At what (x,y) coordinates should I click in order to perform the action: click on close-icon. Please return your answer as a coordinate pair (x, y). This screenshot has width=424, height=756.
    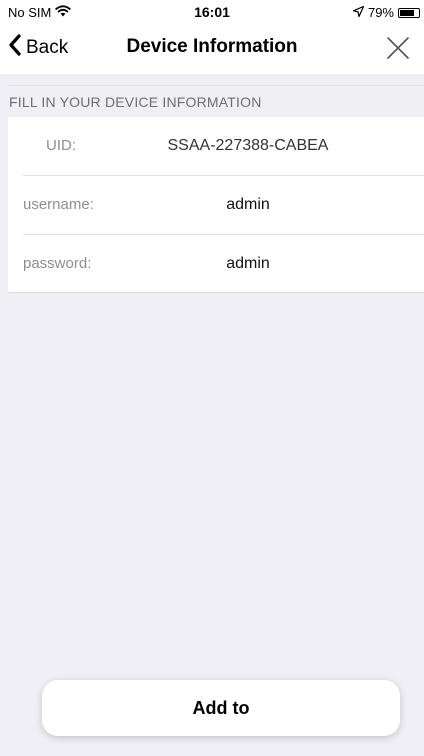
    Looking at the image, I should click on (398, 51).